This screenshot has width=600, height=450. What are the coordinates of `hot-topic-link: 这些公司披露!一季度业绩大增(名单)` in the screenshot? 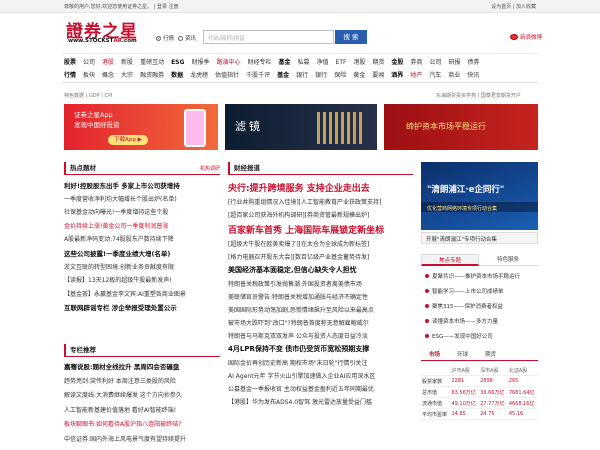 It's located at (142, 253).